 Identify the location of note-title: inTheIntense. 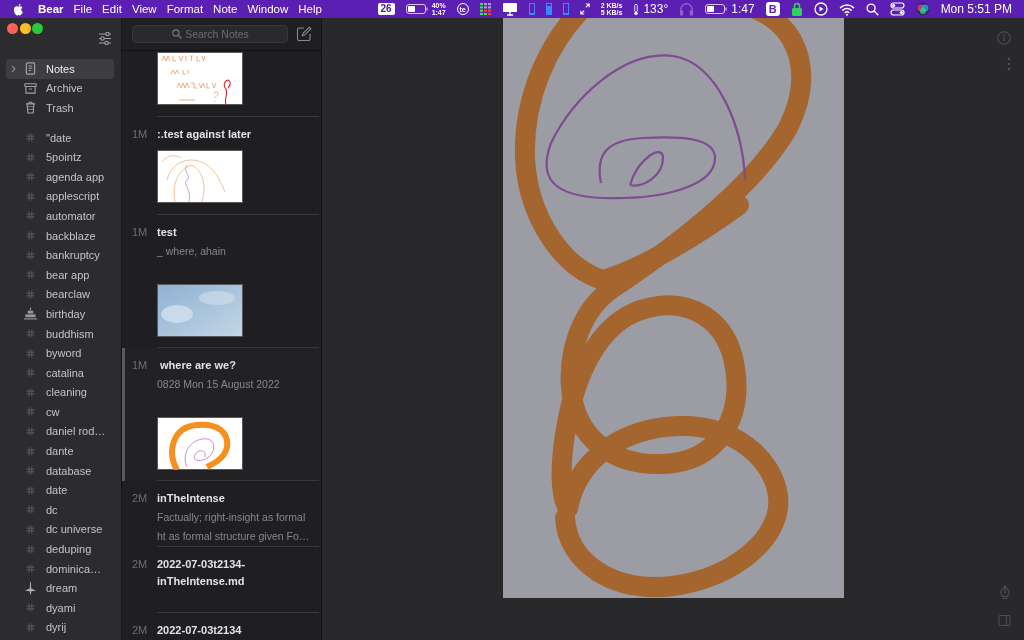
(191, 498).